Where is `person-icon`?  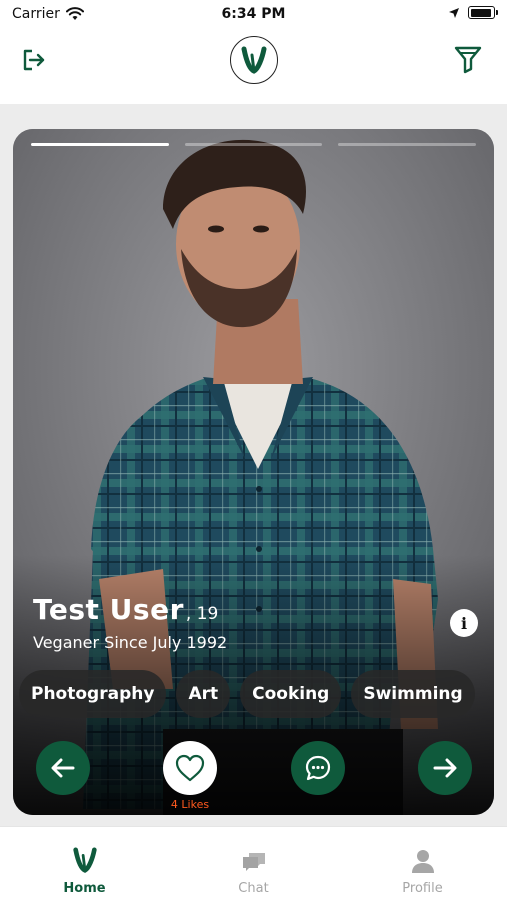
person-icon is located at coordinates (422, 861).